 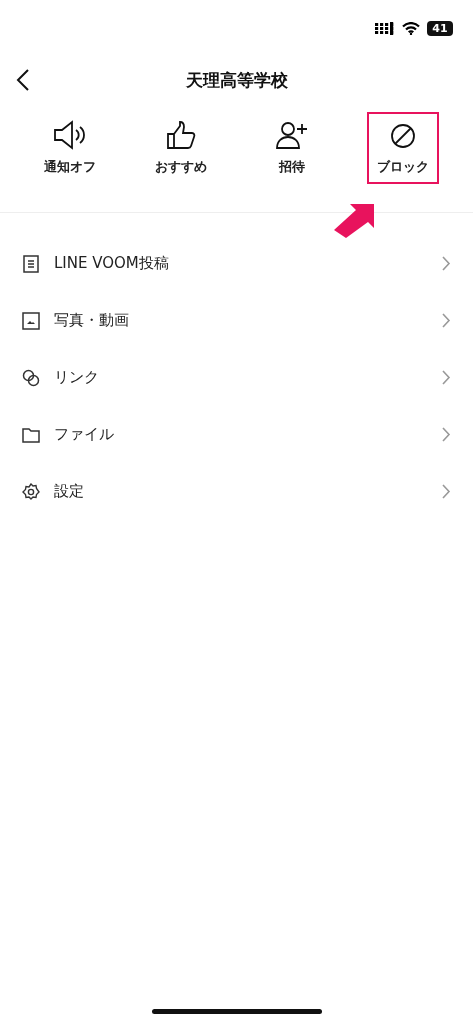 I want to click on action-button: ブロック, so click(x=403, y=148).